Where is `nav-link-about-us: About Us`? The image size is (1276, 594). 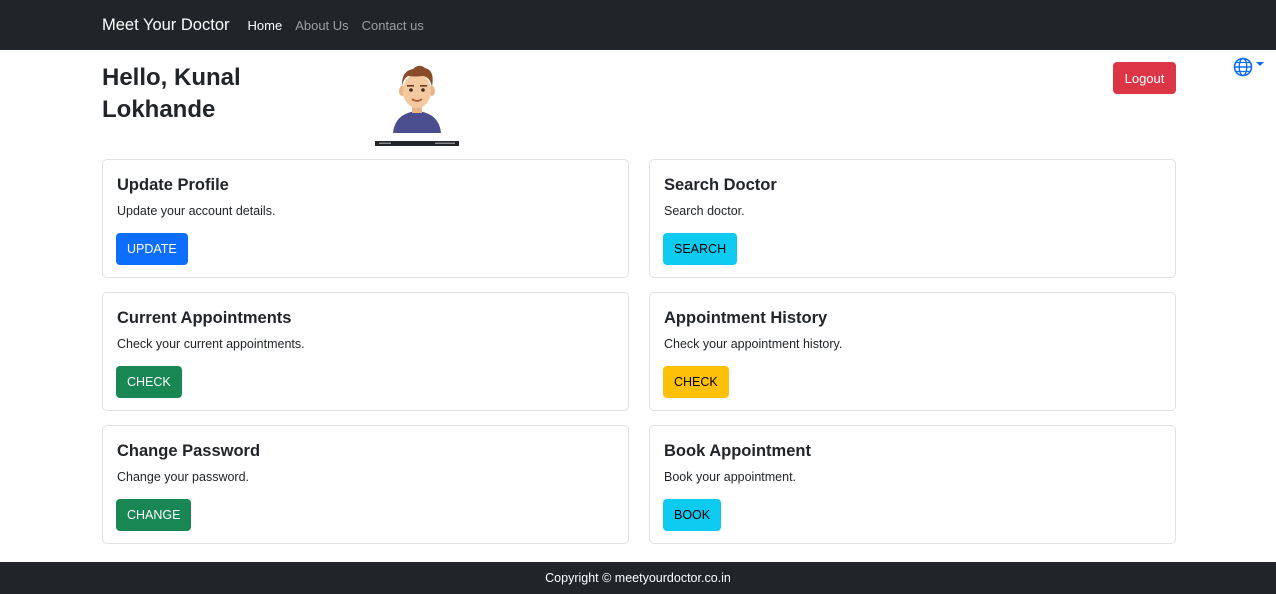 nav-link-about-us: About Us is located at coordinates (321, 25).